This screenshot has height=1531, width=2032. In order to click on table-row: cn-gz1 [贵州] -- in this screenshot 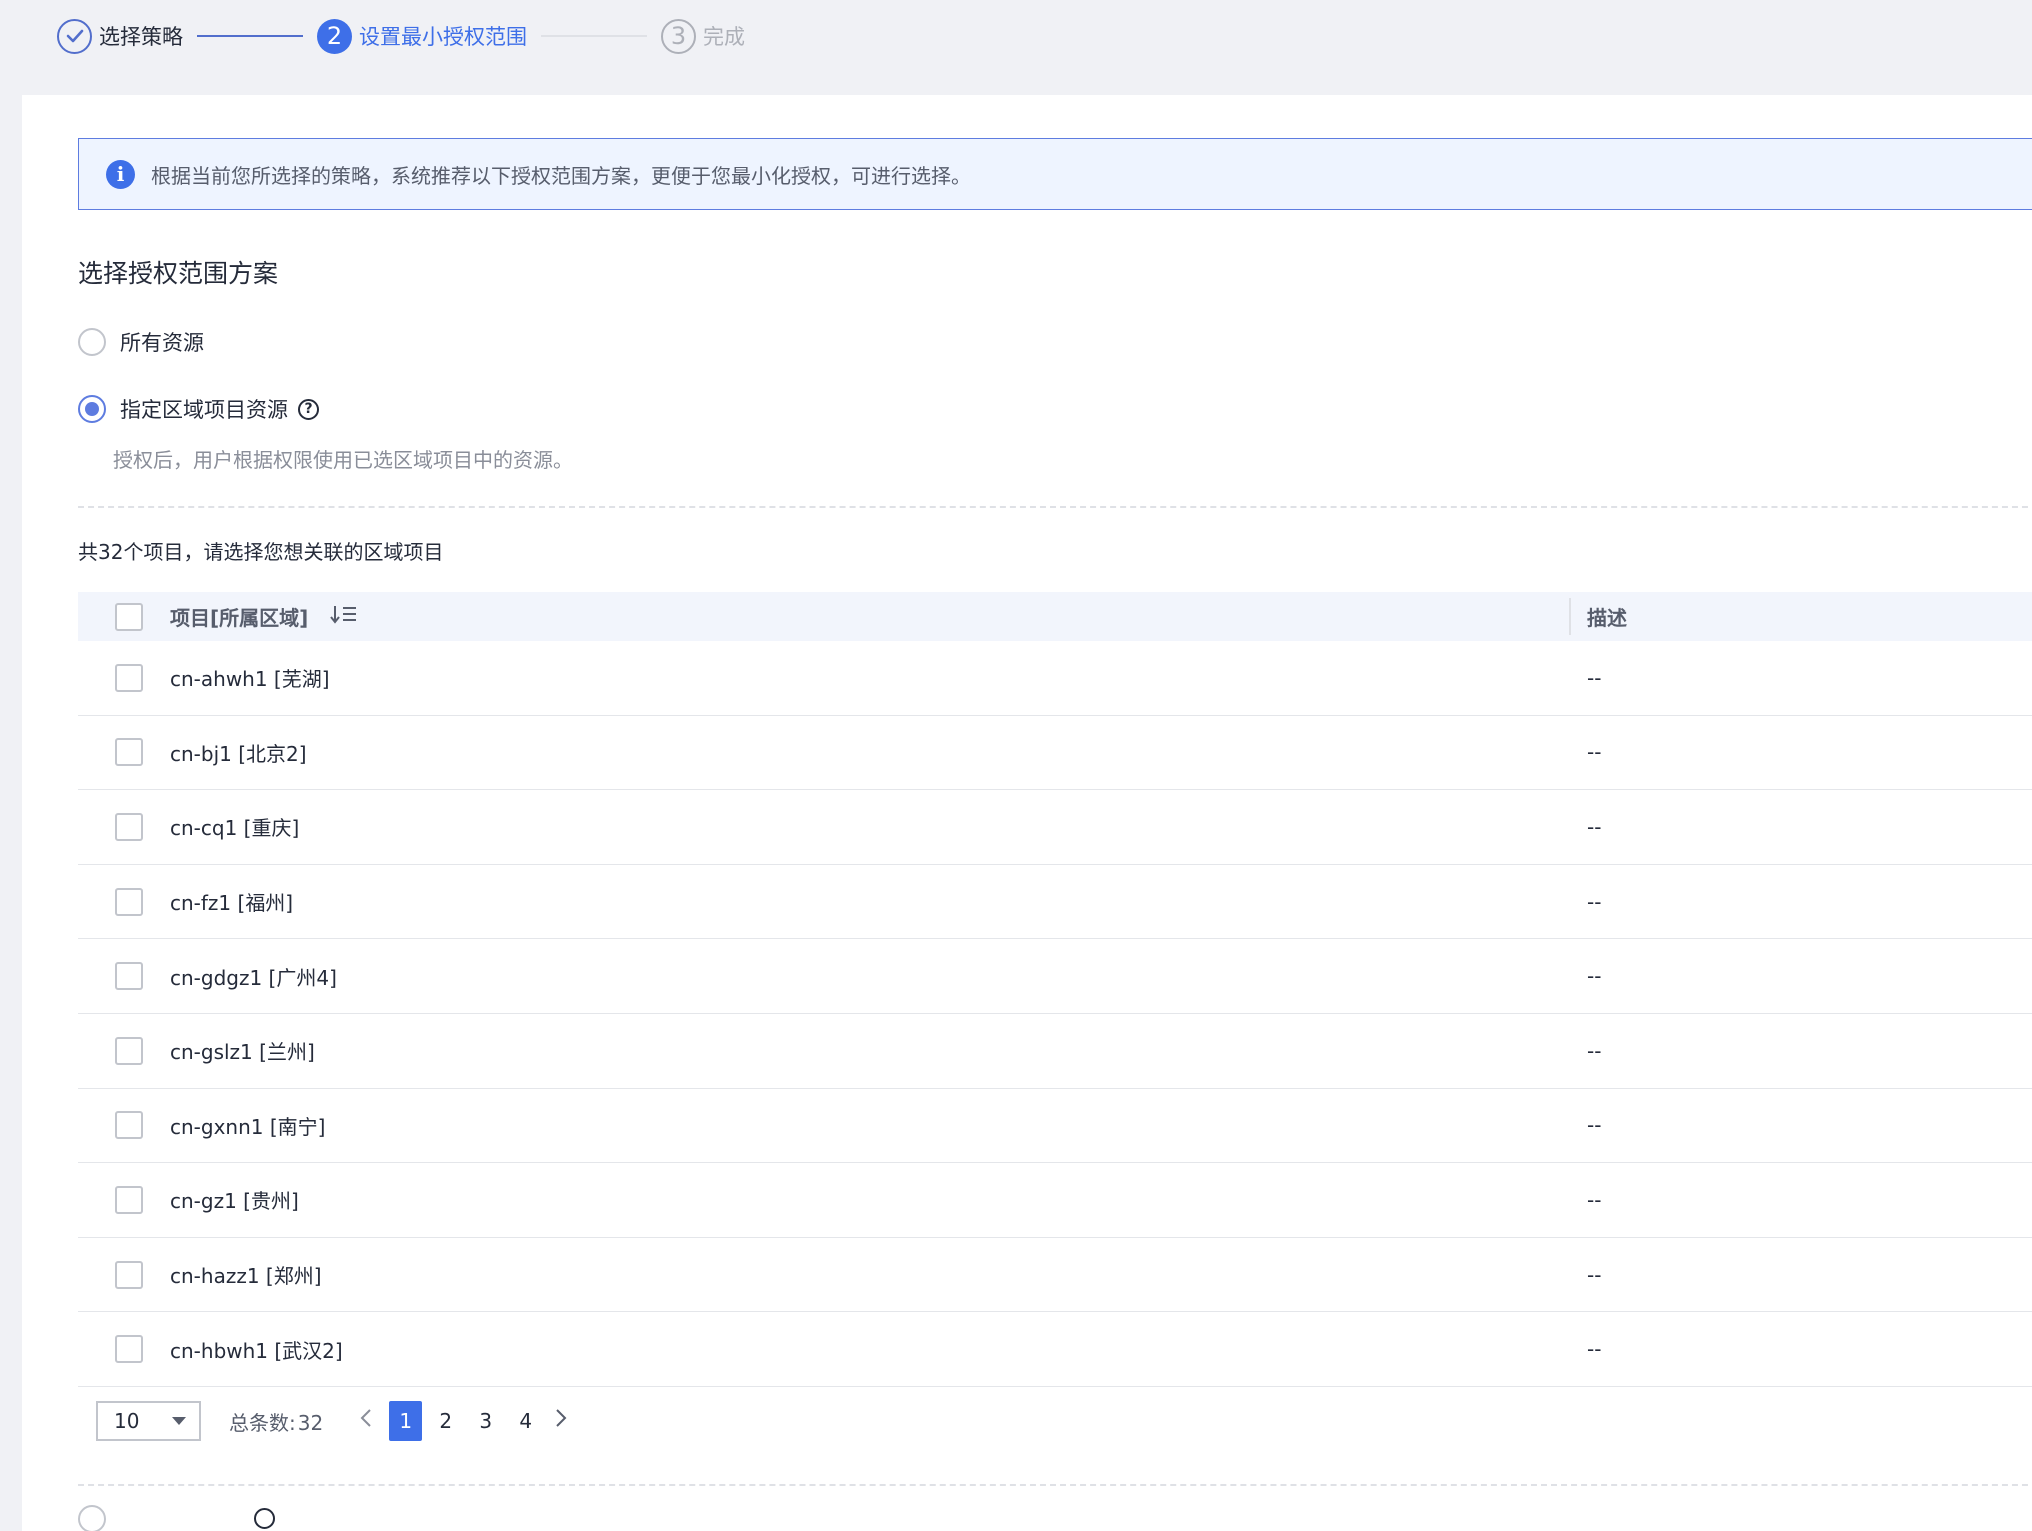, I will do `click(1055, 1200)`.